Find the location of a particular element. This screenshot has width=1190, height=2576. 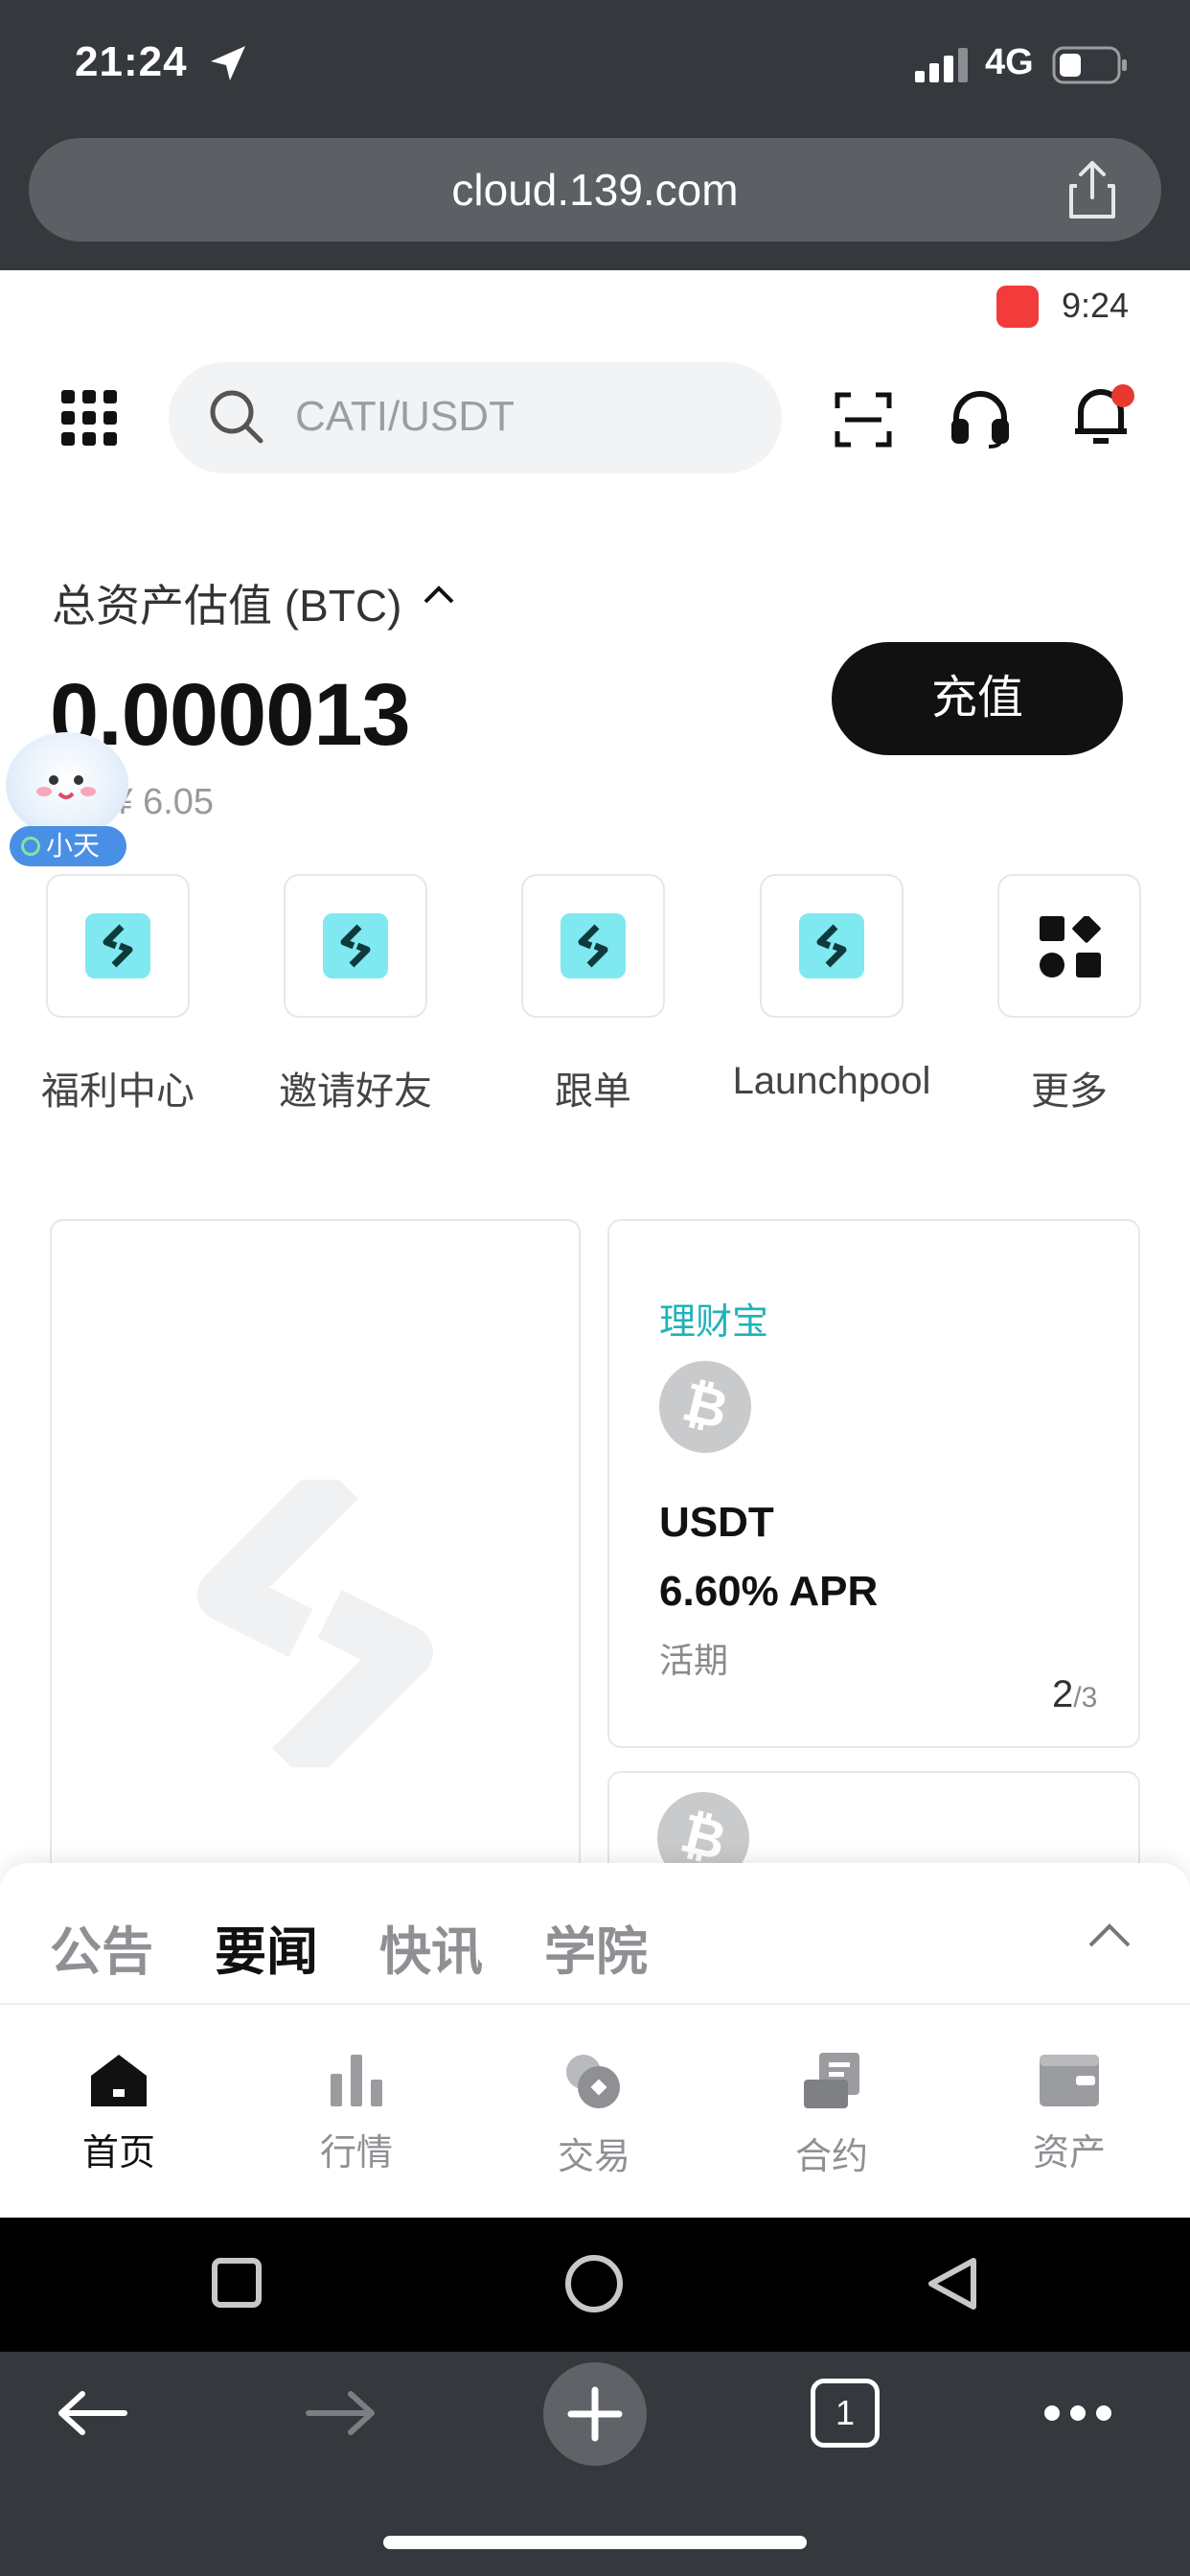

headset-icon is located at coordinates (981, 421).